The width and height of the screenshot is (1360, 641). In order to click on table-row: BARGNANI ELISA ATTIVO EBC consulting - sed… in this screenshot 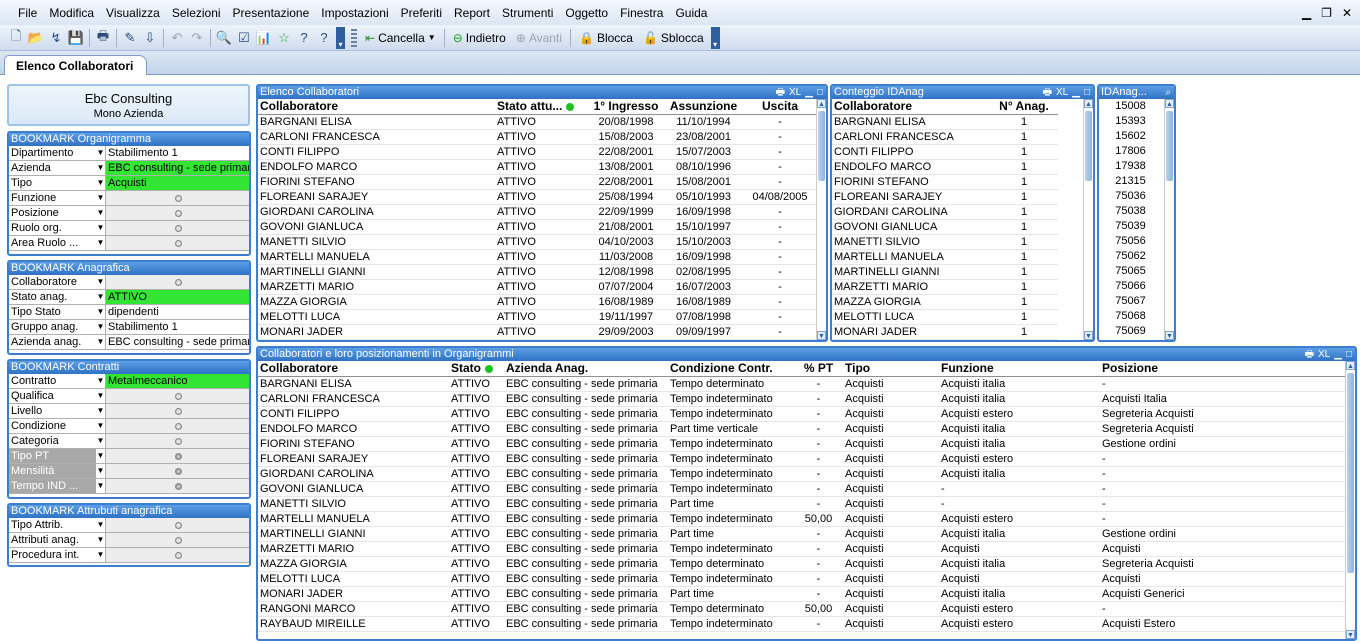, I will do `click(801, 384)`.